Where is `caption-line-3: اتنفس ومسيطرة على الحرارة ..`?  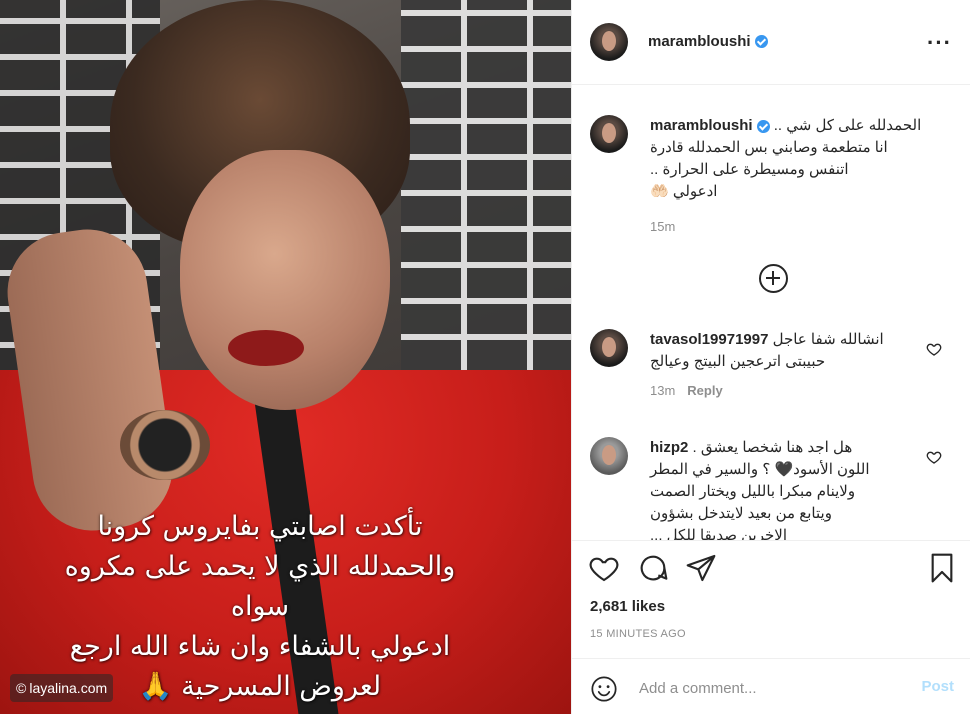
caption-line-3: اتنفس ومسيطرة على الحرارة .. is located at coordinates (749, 169).